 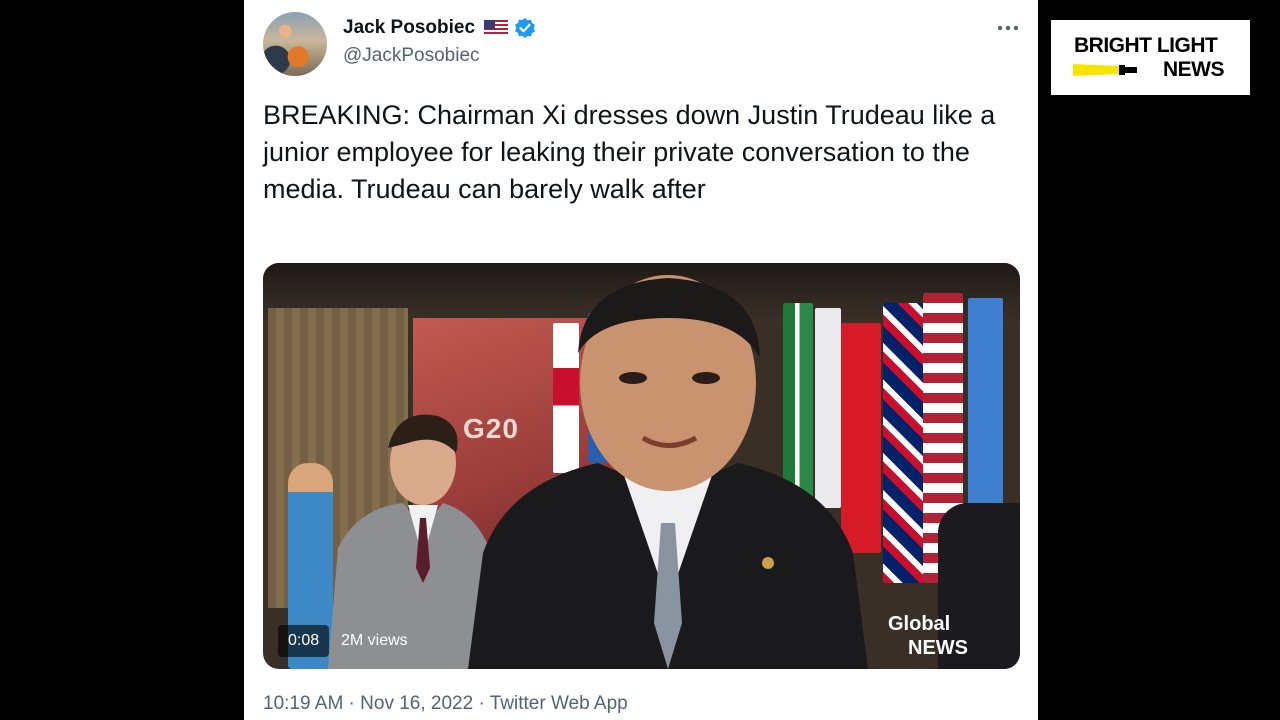 What do you see at coordinates (295, 44) in the screenshot?
I see `avatar` at bounding box center [295, 44].